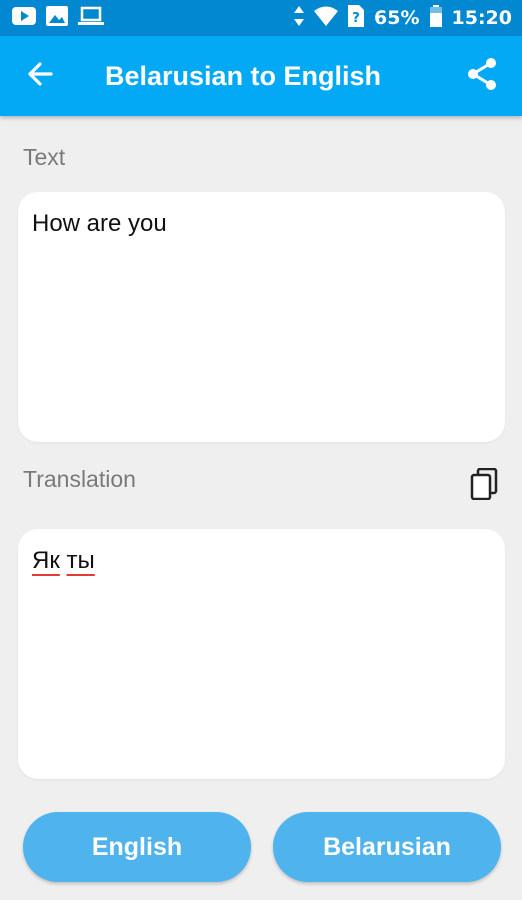 Image resolution: width=522 pixels, height=900 pixels. What do you see at coordinates (137, 847) in the screenshot?
I see `source-language-button: English` at bounding box center [137, 847].